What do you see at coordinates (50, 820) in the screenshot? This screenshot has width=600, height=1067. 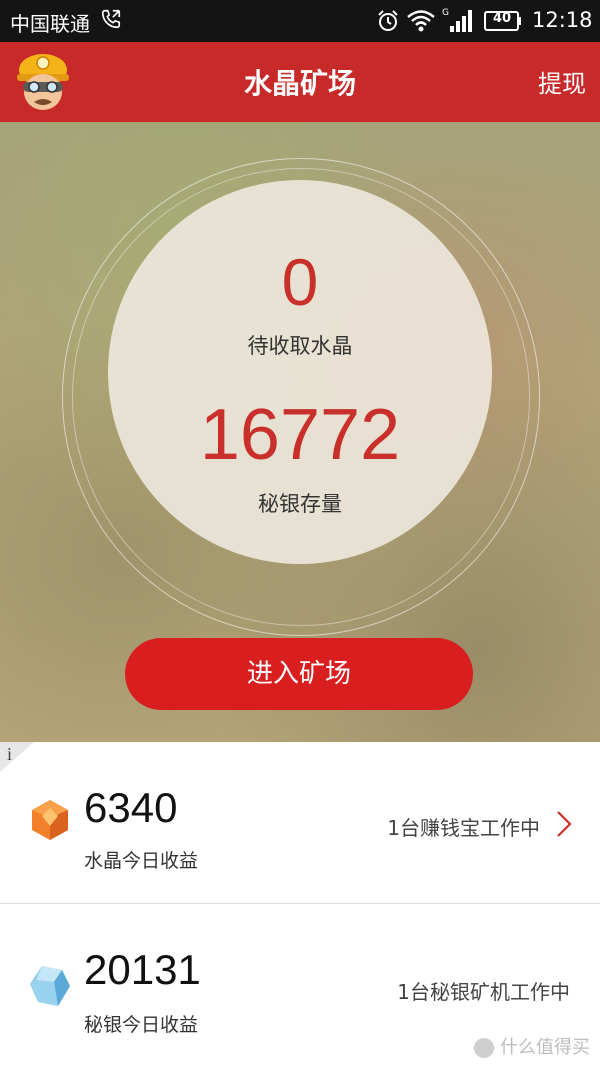 I see `orange-crystal-icon` at bounding box center [50, 820].